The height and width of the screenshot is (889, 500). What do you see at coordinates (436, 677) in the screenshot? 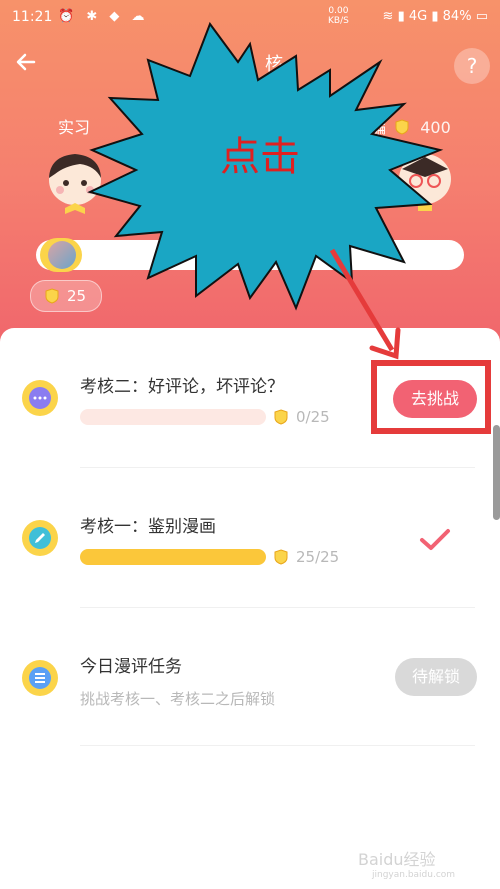
I see `locked-button: 待解锁` at bounding box center [436, 677].